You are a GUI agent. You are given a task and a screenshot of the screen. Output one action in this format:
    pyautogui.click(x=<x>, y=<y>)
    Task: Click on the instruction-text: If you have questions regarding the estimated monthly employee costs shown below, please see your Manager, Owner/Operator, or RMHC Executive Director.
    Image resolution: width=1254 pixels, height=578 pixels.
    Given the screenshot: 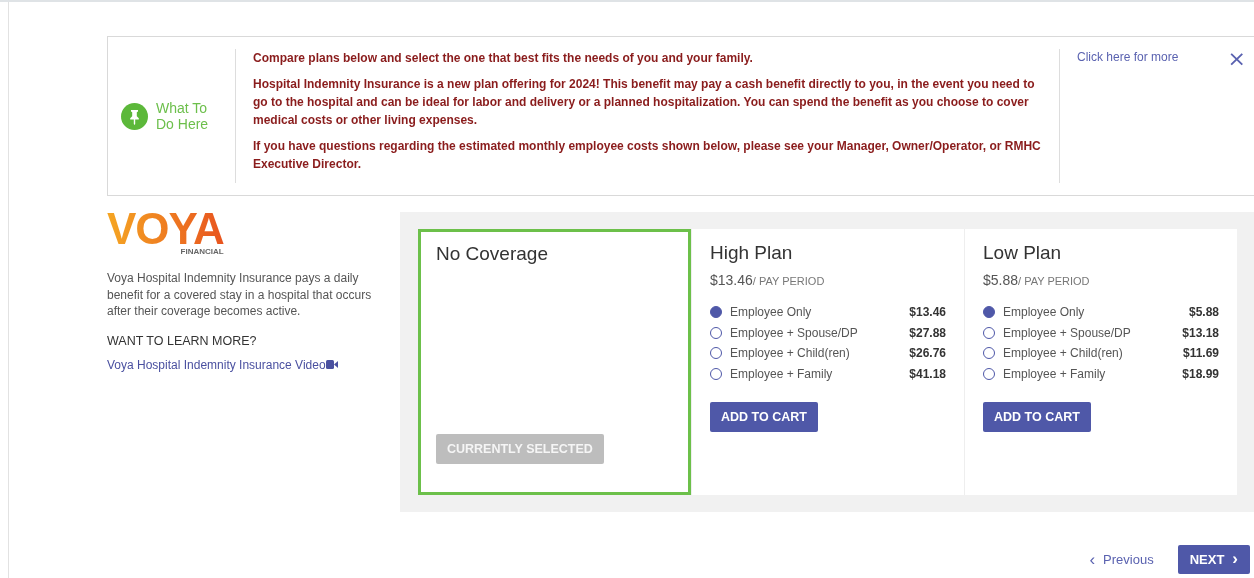 What is the action you would take?
    pyautogui.click(x=647, y=155)
    